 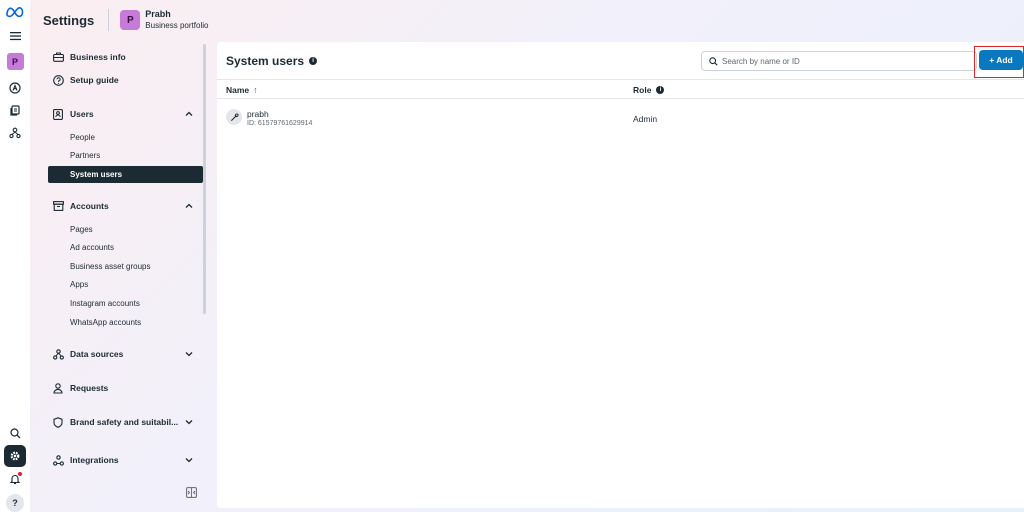 I want to click on column-header-name: Name ↑, so click(x=242, y=90).